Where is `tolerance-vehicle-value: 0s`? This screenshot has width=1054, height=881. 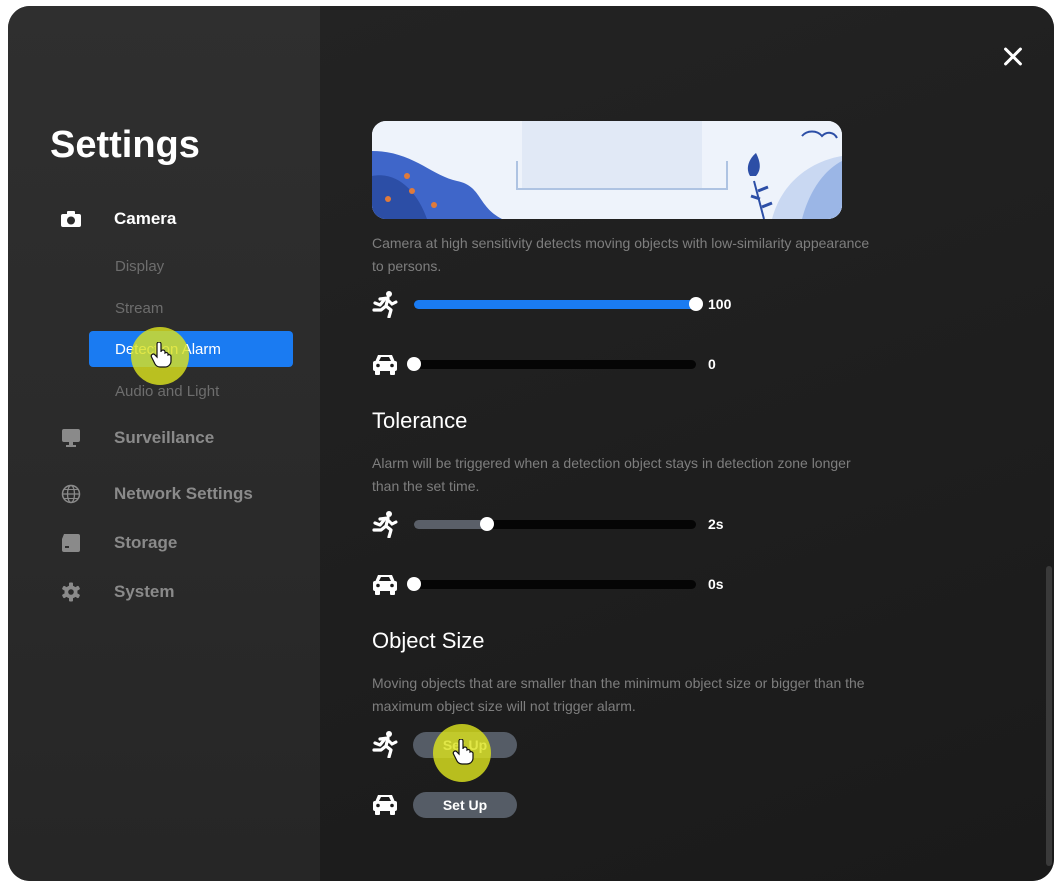
tolerance-vehicle-value: 0s is located at coordinates (716, 584).